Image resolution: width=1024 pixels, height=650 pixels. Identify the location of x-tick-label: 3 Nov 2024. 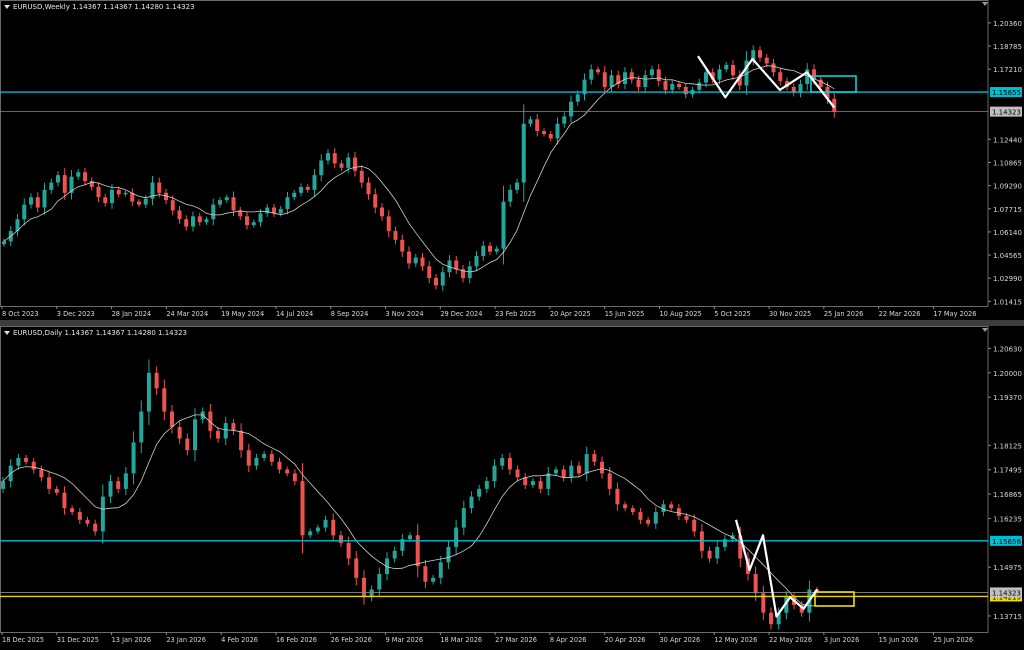
(405, 314).